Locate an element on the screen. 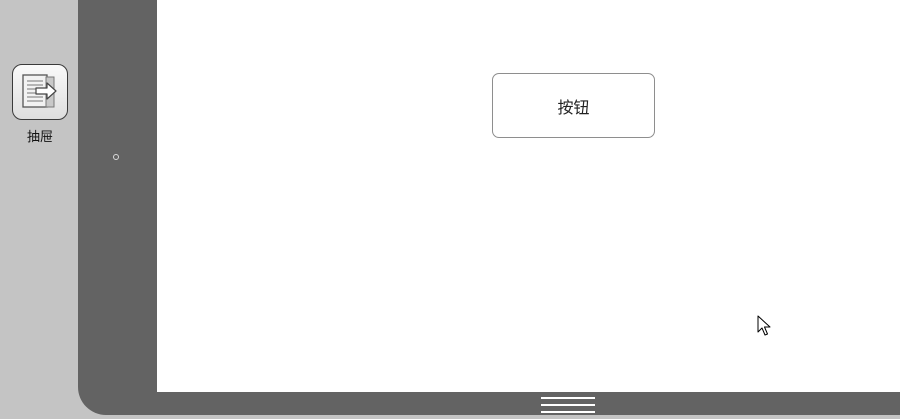 The height and width of the screenshot is (419, 900). resize-handle is located at coordinates (568, 405).